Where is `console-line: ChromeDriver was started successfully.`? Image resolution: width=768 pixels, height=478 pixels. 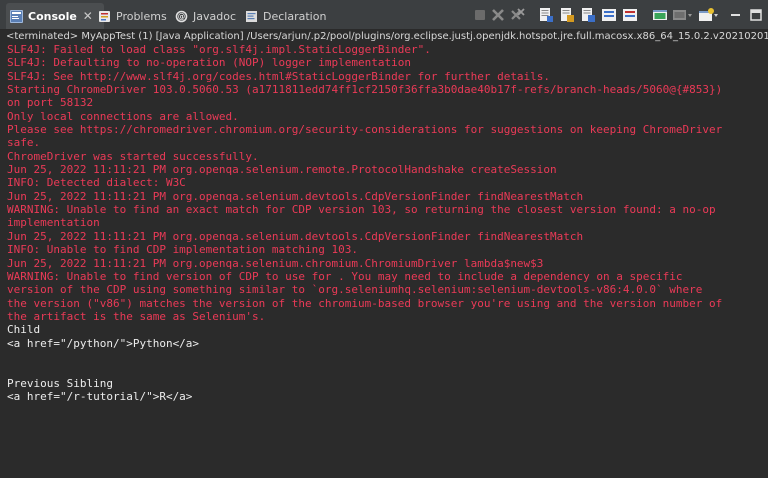
console-line: ChromeDriver was started successfully. is located at coordinates (133, 156).